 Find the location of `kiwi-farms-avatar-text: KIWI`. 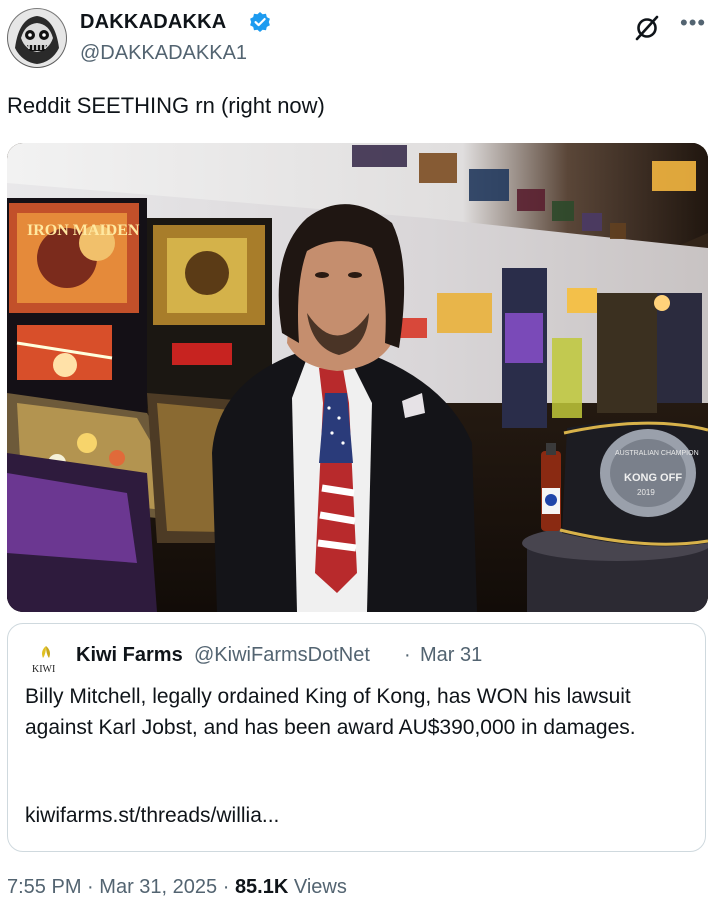

kiwi-farms-avatar-text: KIWI is located at coordinates (43, 669).